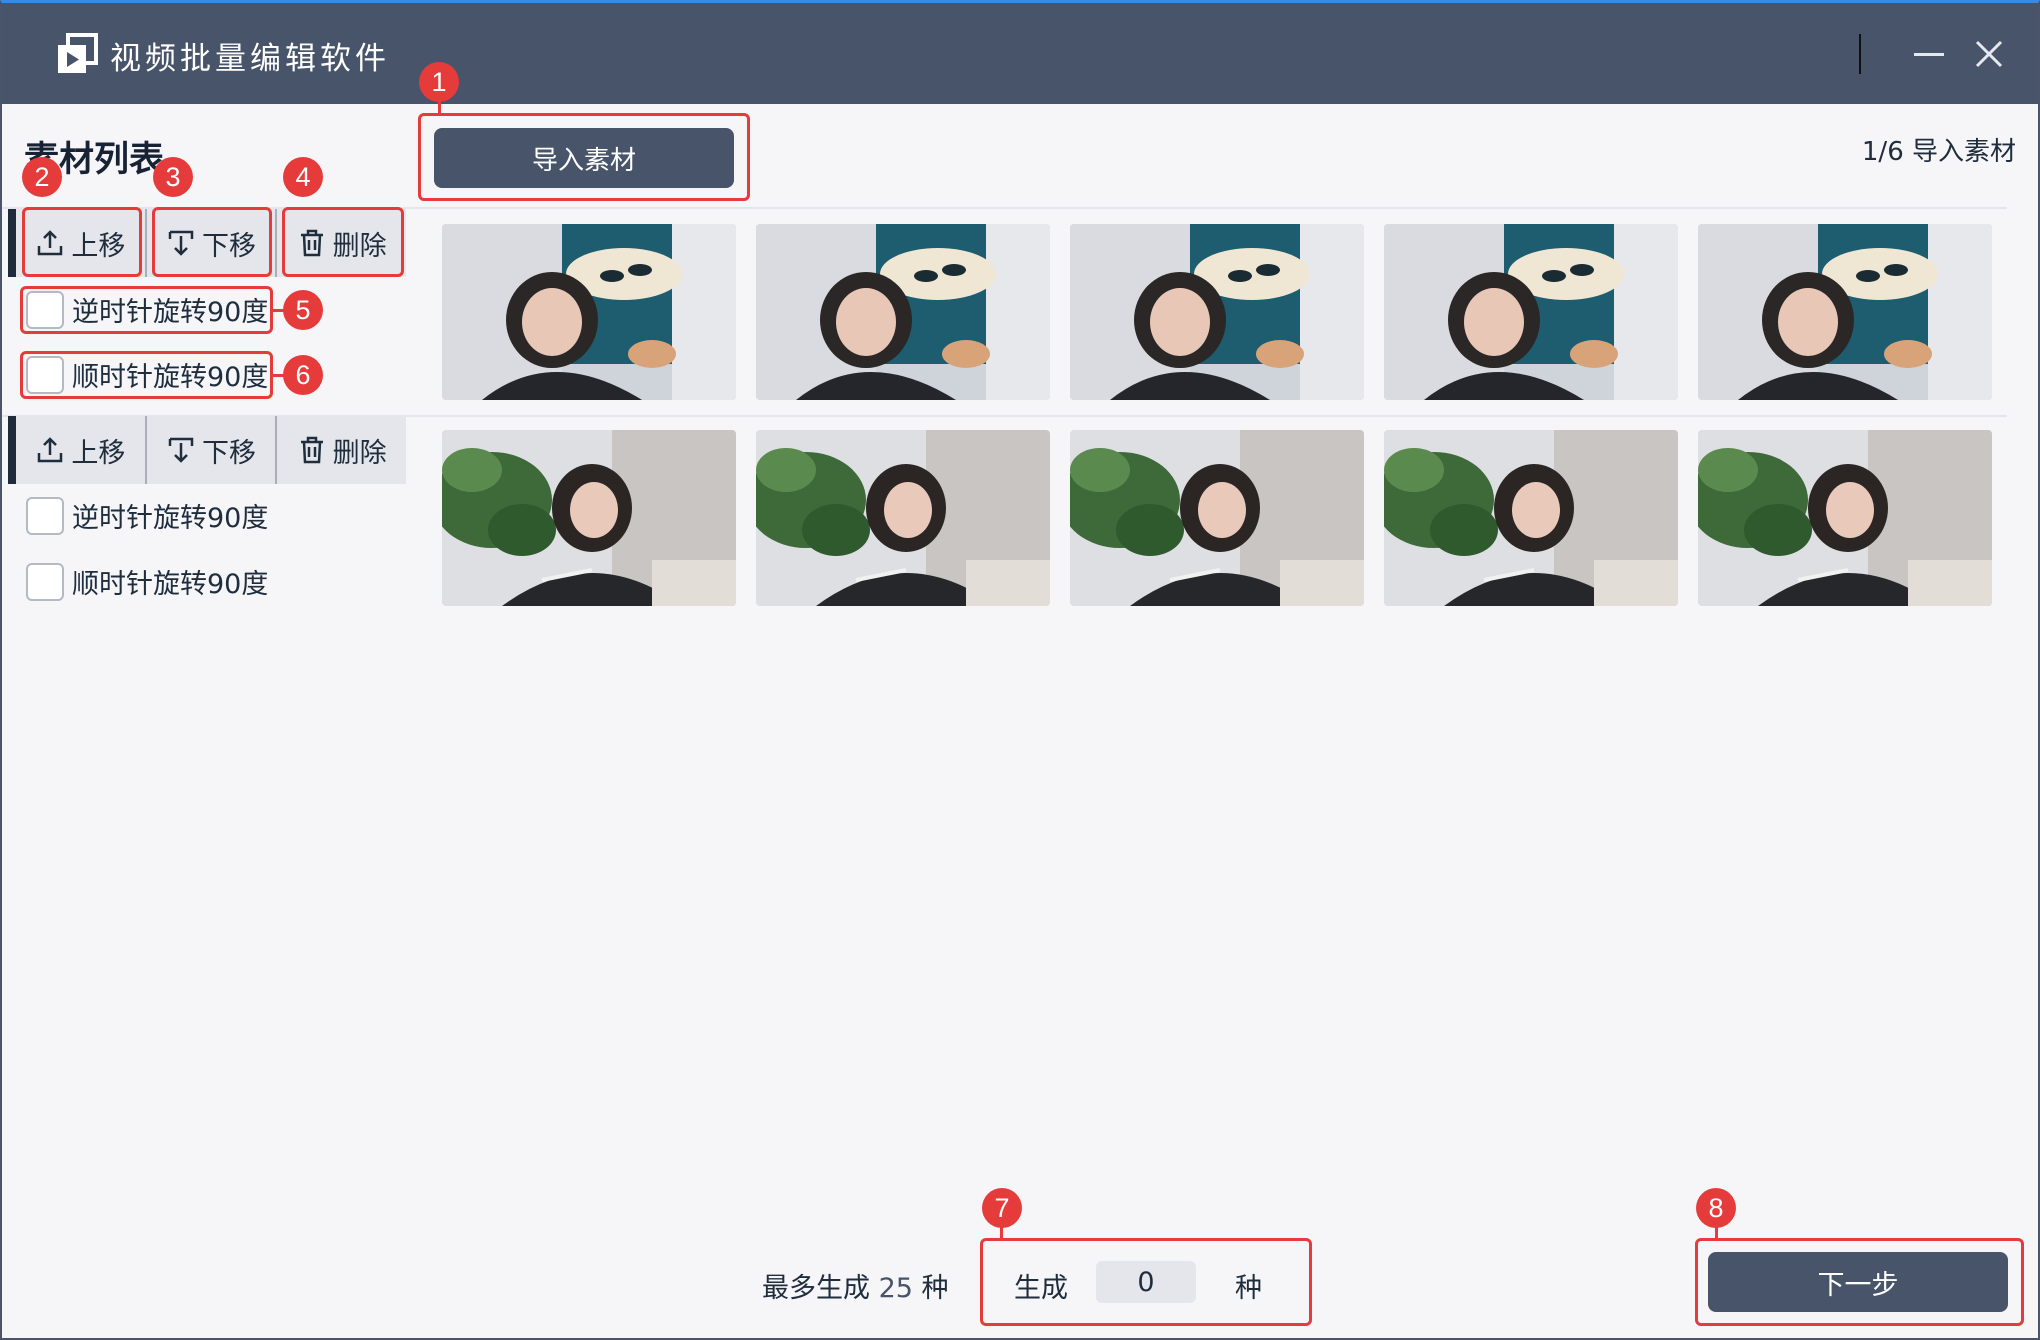 The height and width of the screenshot is (1340, 2040). I want to click on move-down-label: 下移, so click(229, 453).